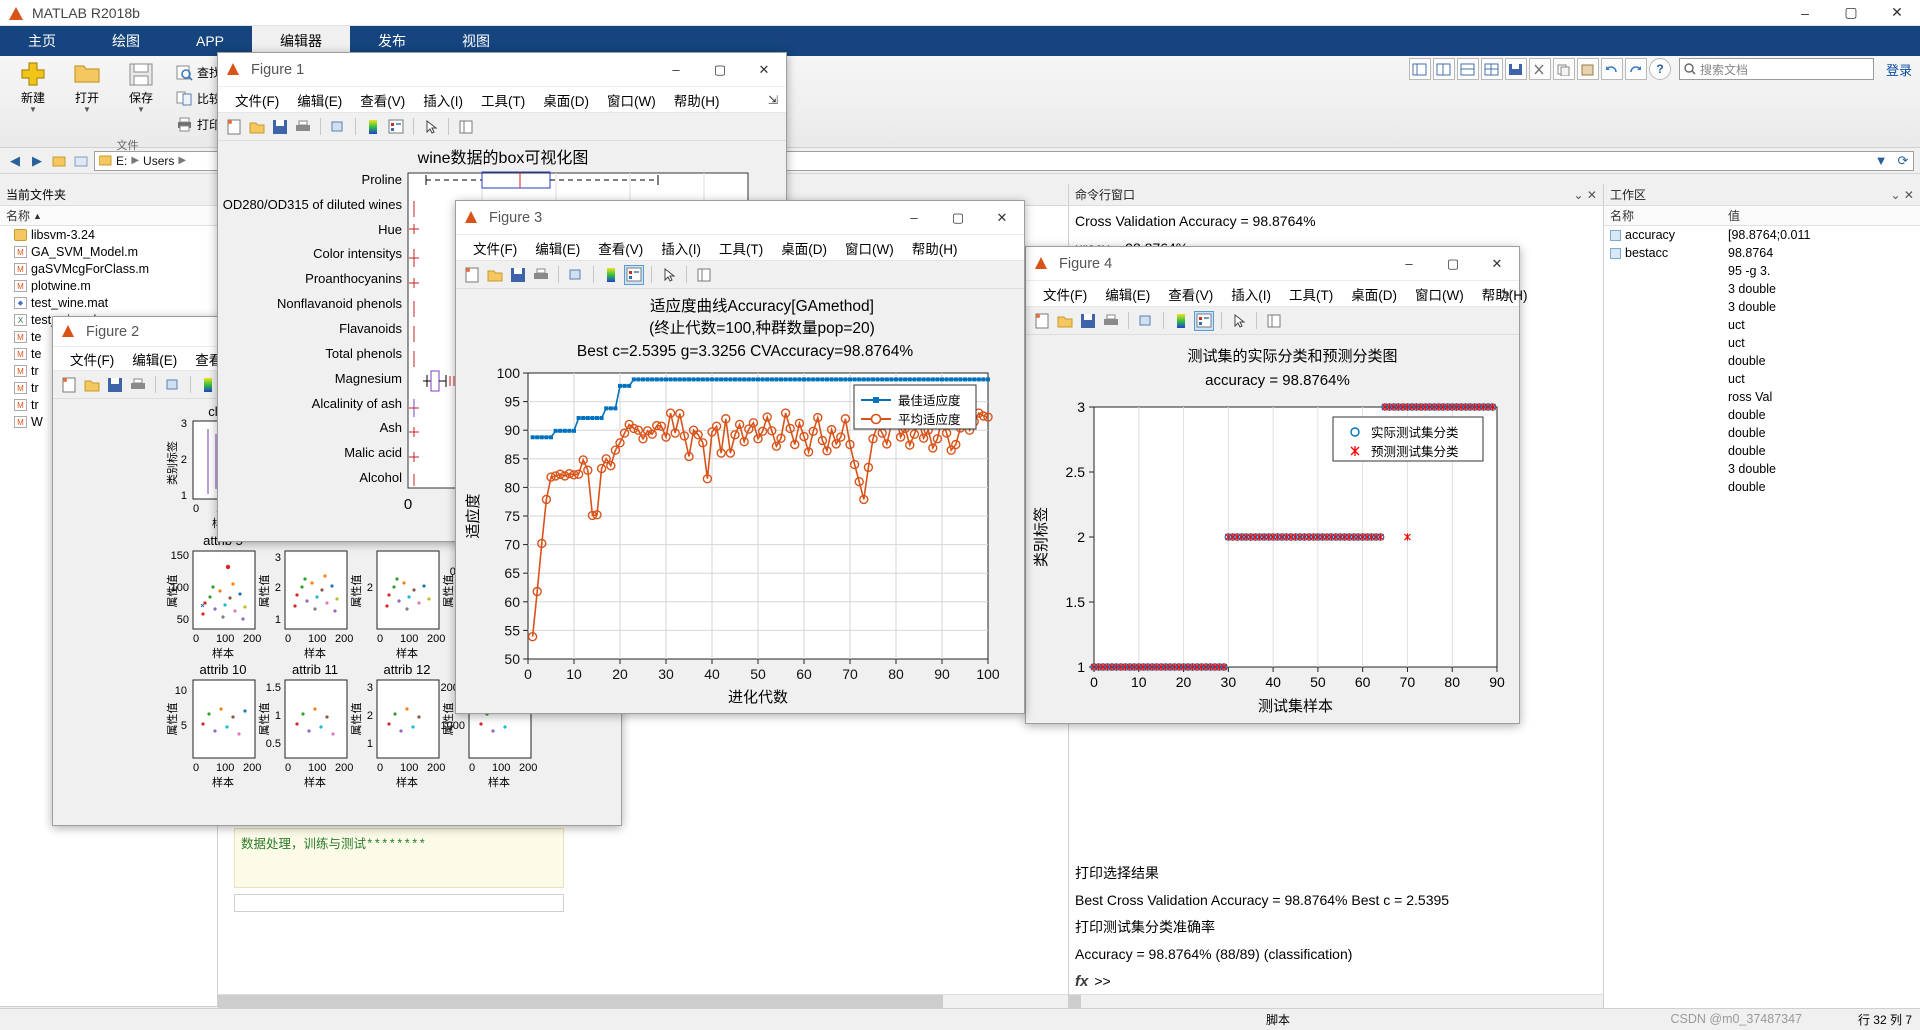 The height and width of the screenshot is (1030, 1920). What do you see at coordinates (720, 70) in the screenshot?
I see `figure-1-maximize-button: ▢` at bounding box center [720, 70].